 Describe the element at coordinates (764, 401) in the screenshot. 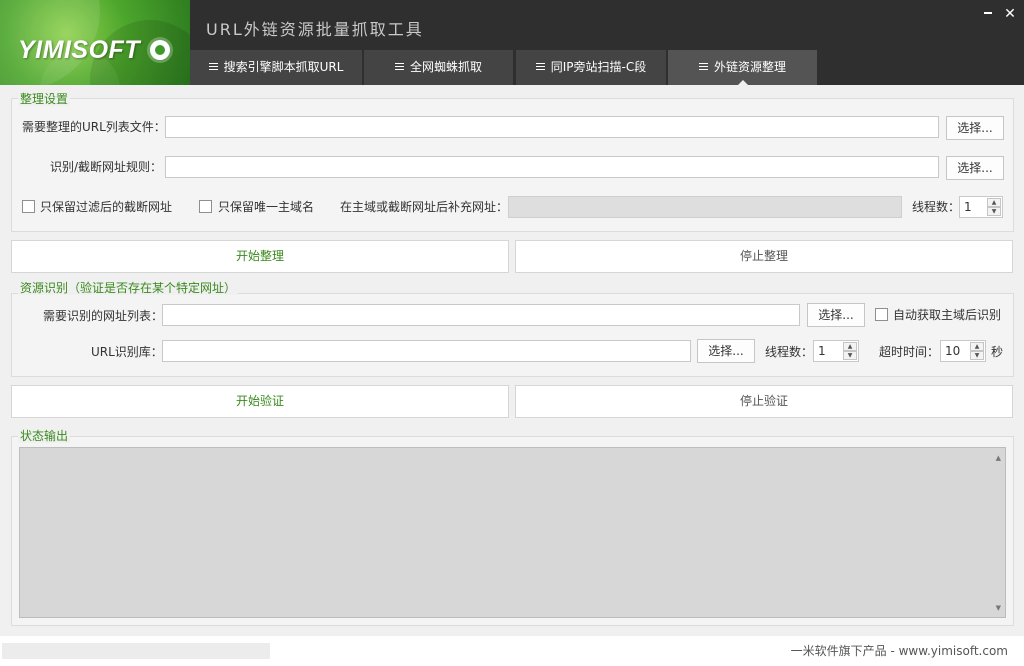

I see `stop-verify-button: 停止验证` at that location.